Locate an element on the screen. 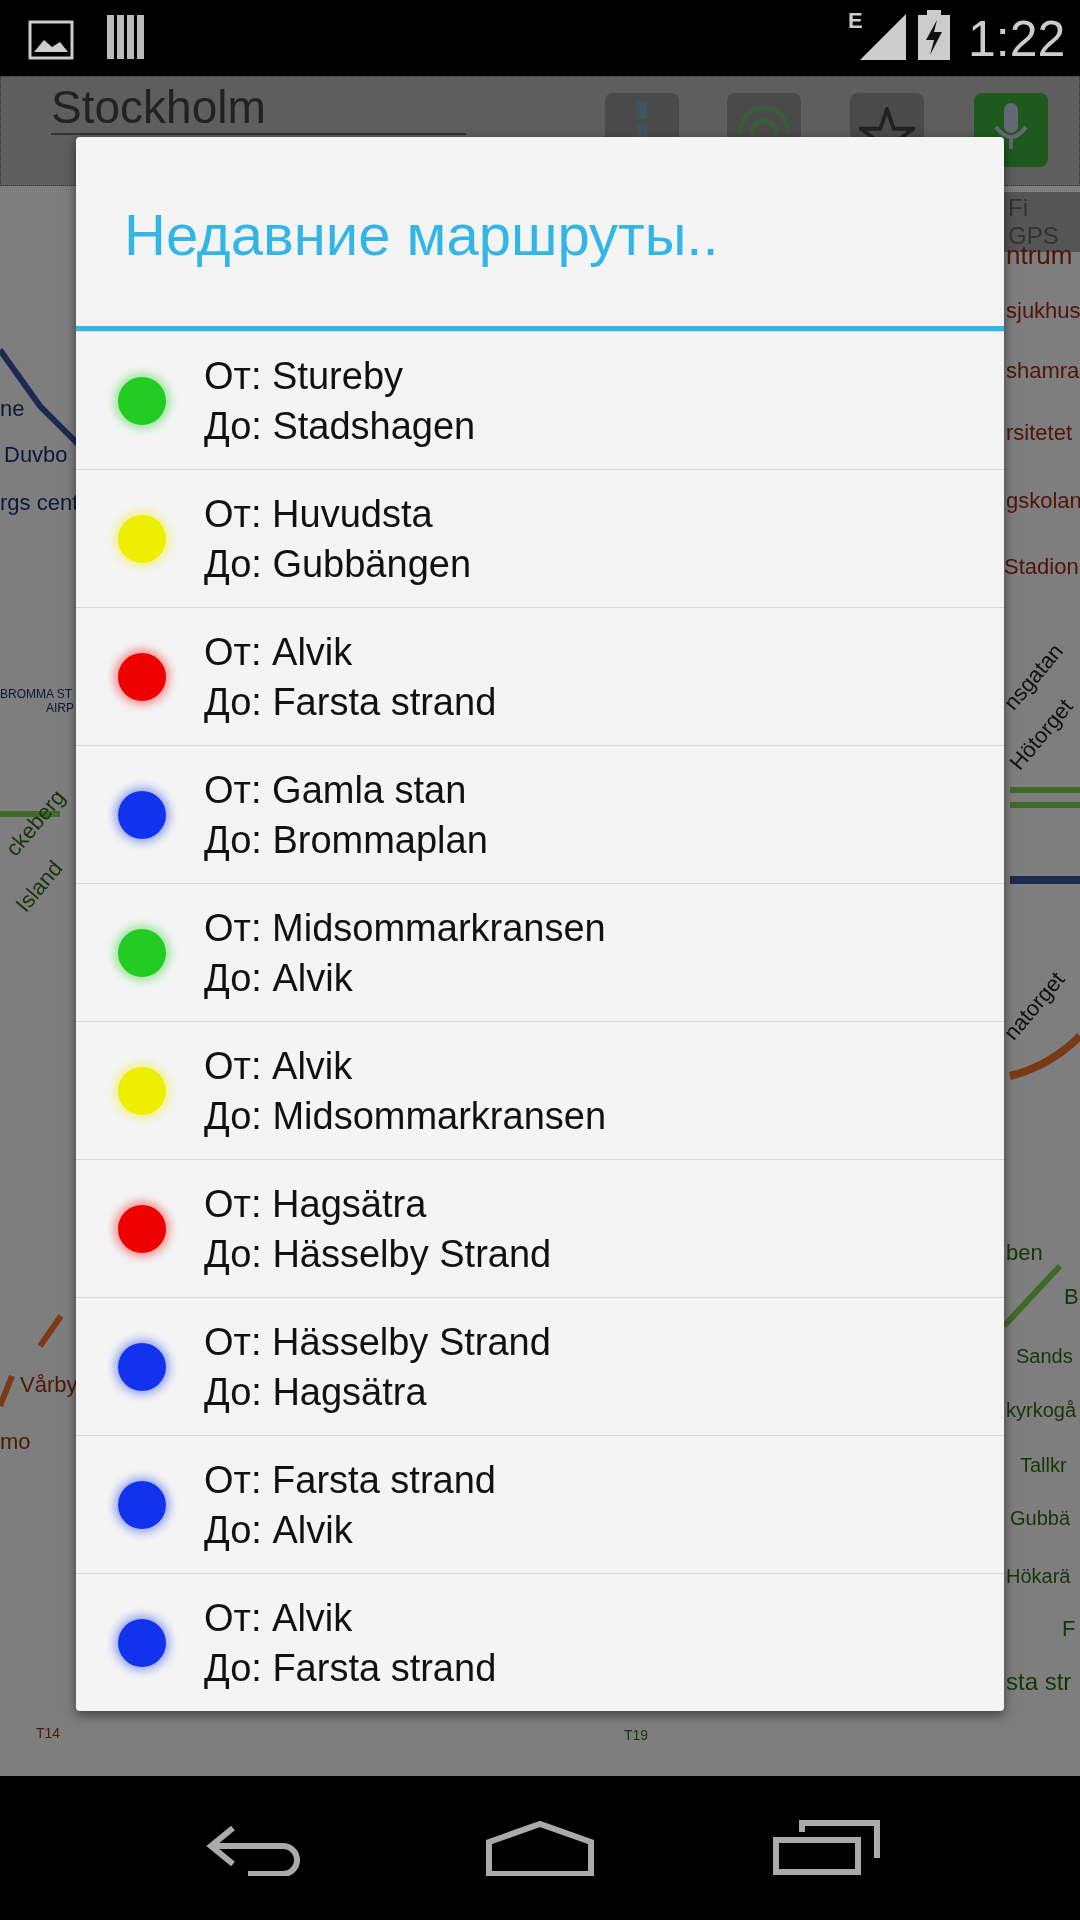 The image size is (1080, 1920). route-item: От: Midsommarkransen До: Alvik is located at coordinates (540, 952).